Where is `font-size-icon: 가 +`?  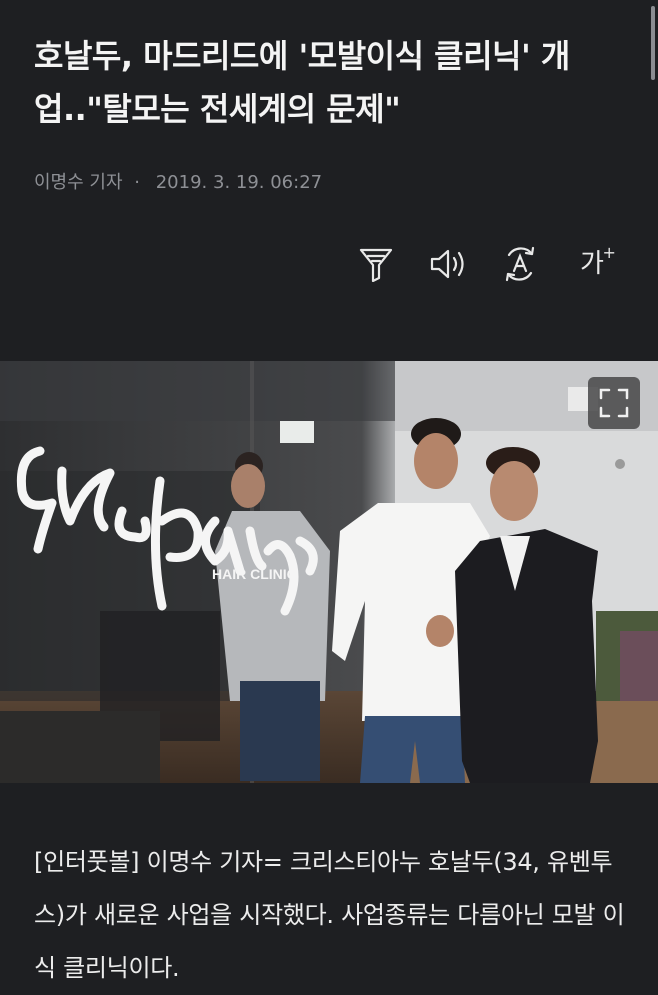 font-size-icon: 가 + is located at coordinates (598, 262).